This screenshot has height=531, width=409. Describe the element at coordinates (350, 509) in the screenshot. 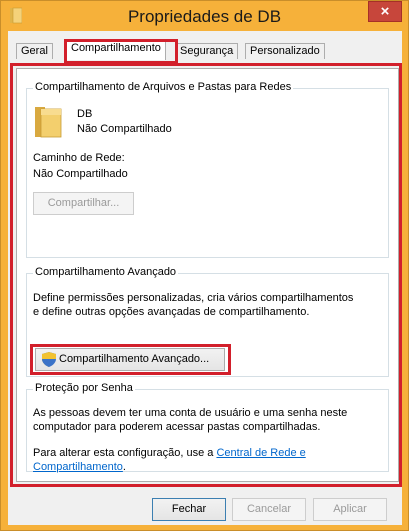

I see `apply-button: Aplicar` at that location.